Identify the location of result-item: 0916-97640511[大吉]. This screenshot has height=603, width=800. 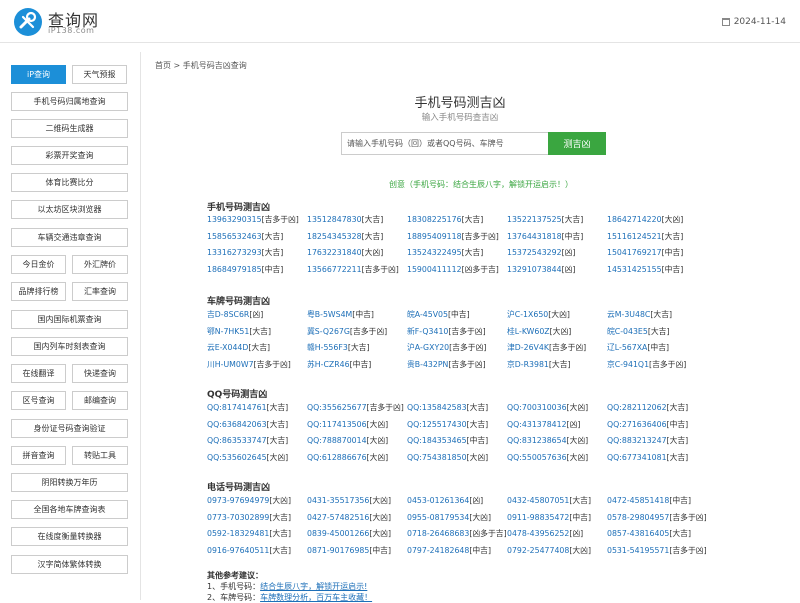
(257, 553).